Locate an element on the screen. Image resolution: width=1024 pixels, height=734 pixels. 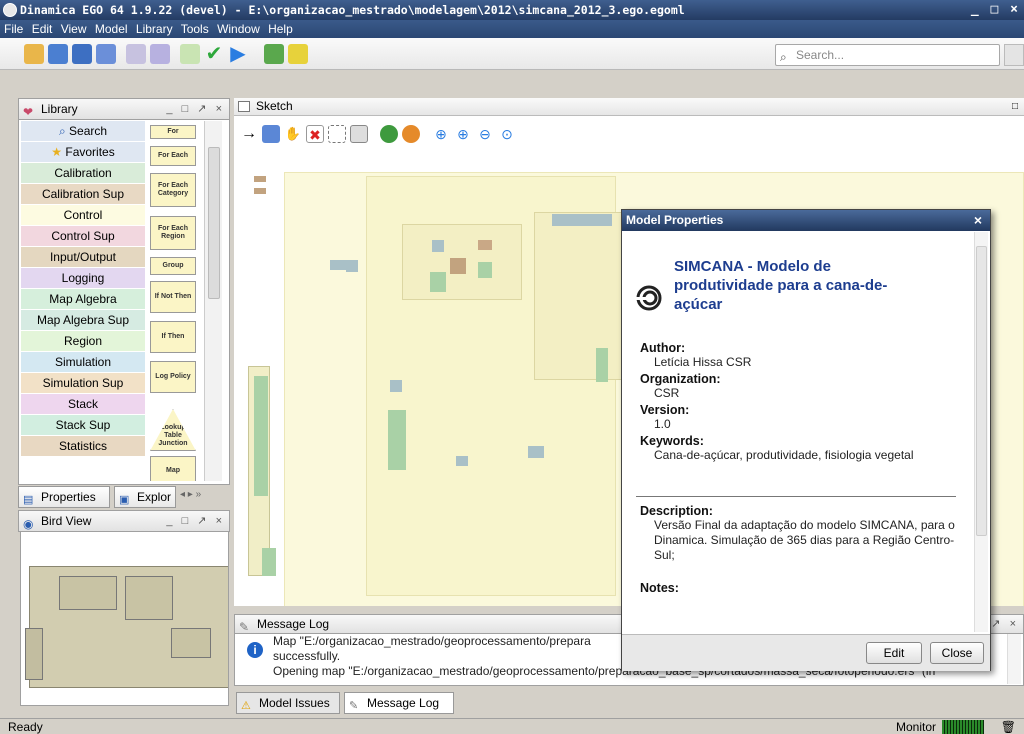
menu-edit: Edit is located at coordinates (42, 29).